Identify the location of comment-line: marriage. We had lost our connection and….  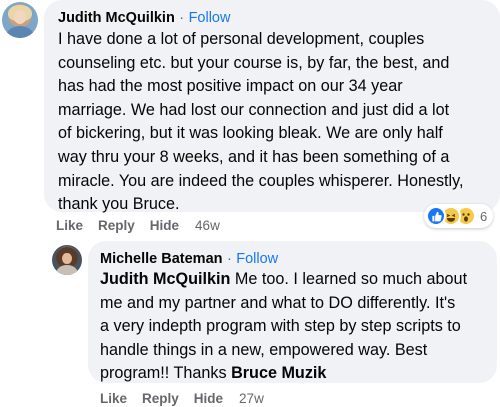
(254, 109).